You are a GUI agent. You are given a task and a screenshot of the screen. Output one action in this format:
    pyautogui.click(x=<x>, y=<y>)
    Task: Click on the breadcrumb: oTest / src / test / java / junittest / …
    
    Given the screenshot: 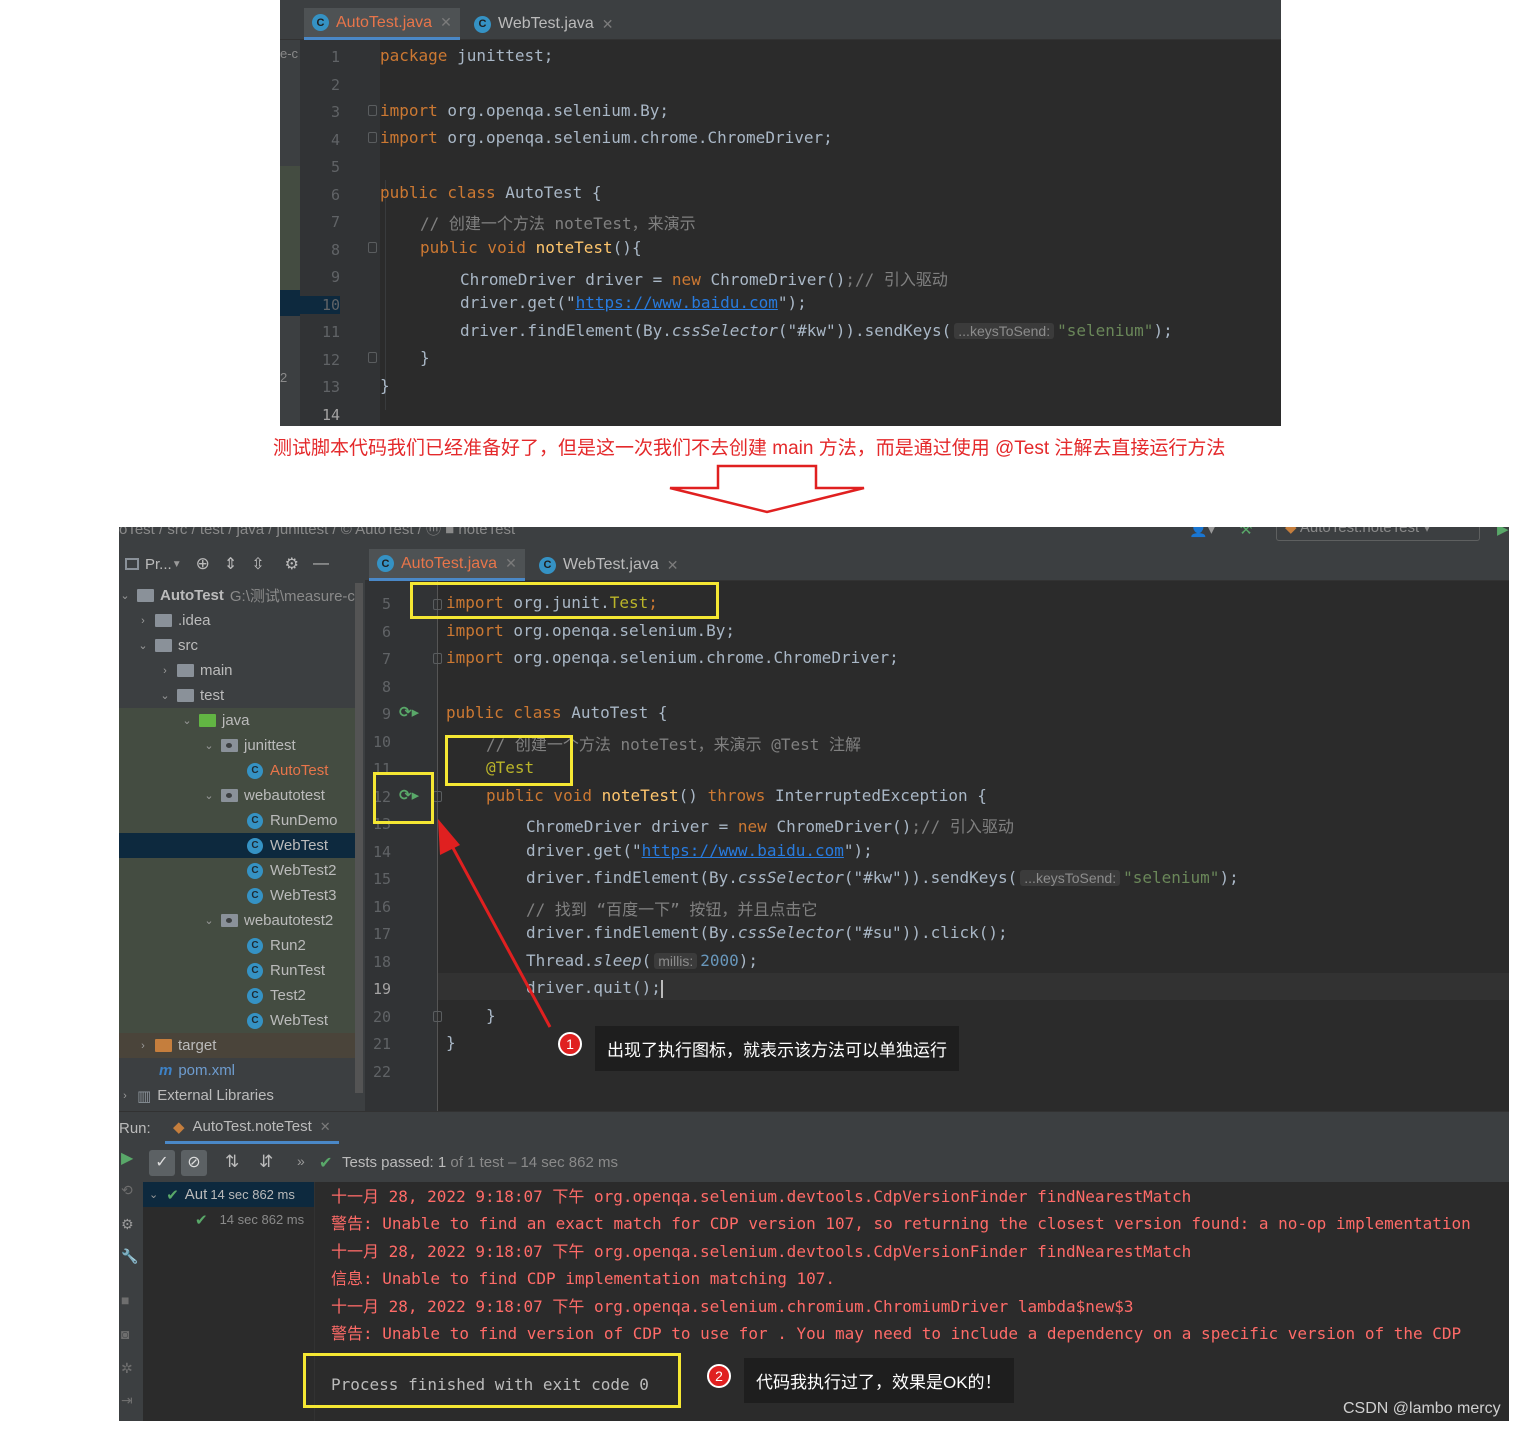 What is the action you would take?
    pyautogui.click(x=317, y=532)
    